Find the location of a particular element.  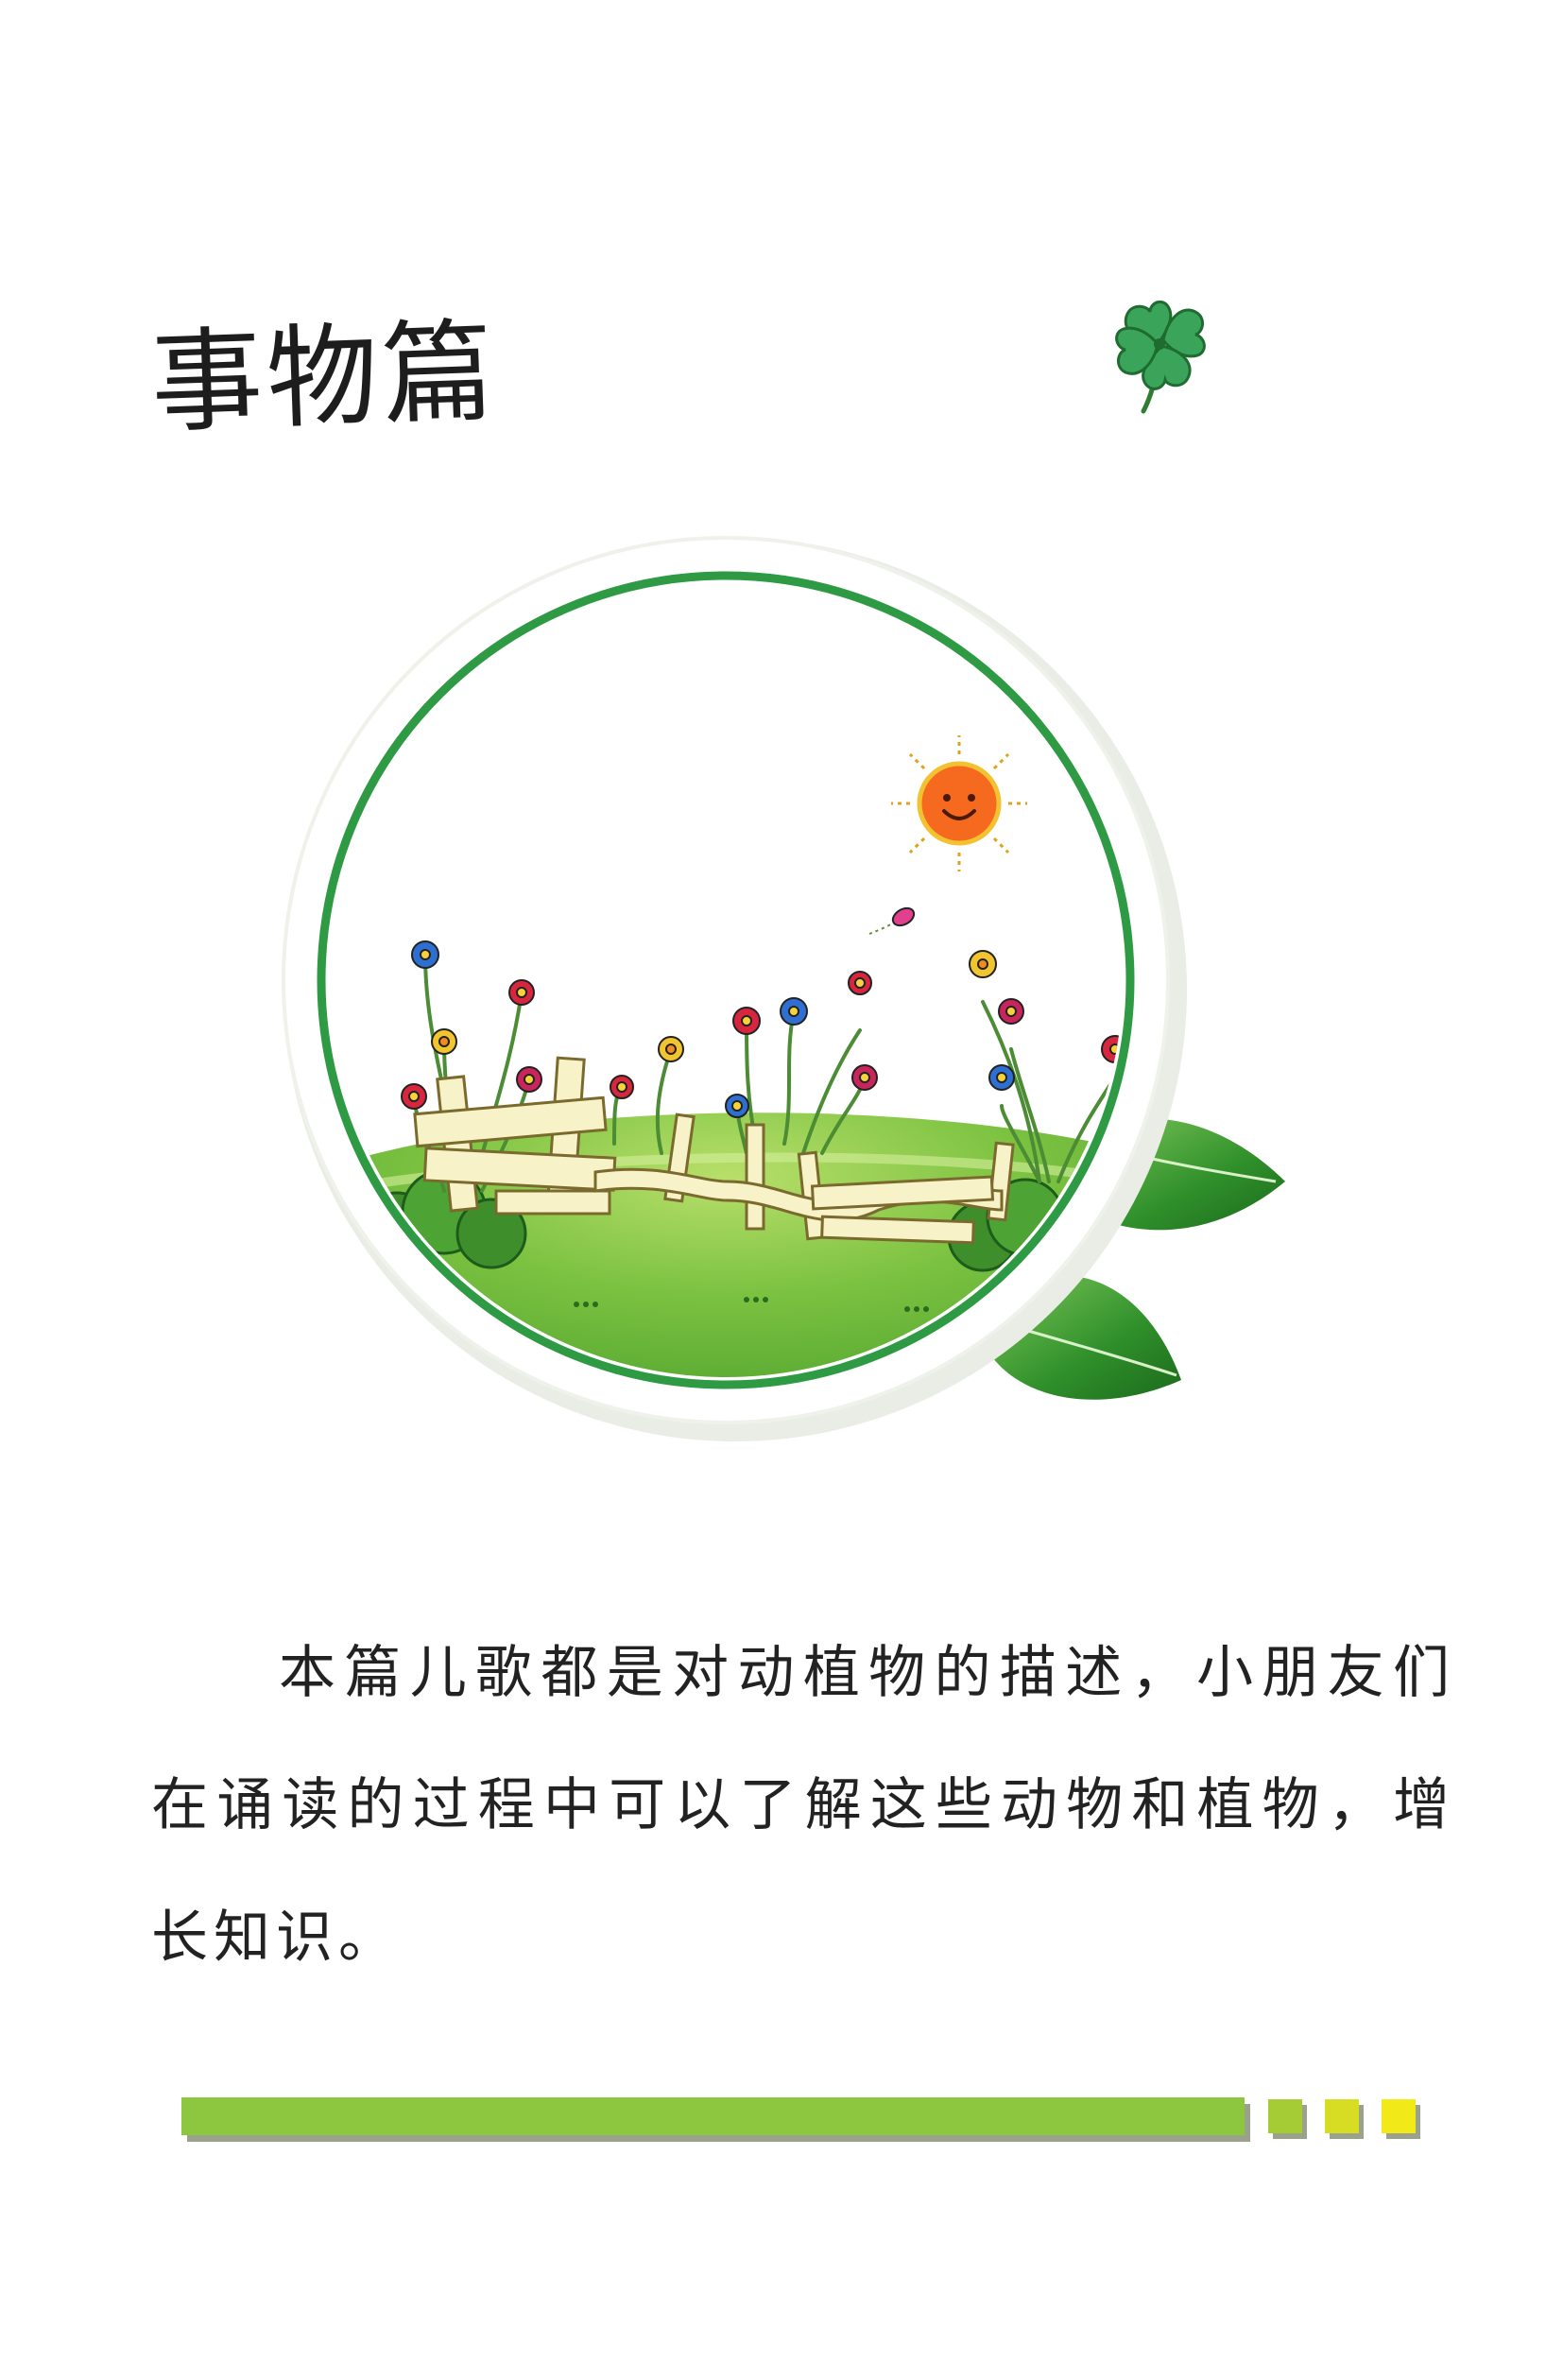

yellow-green-square is located at coordinates (1342, 2116).